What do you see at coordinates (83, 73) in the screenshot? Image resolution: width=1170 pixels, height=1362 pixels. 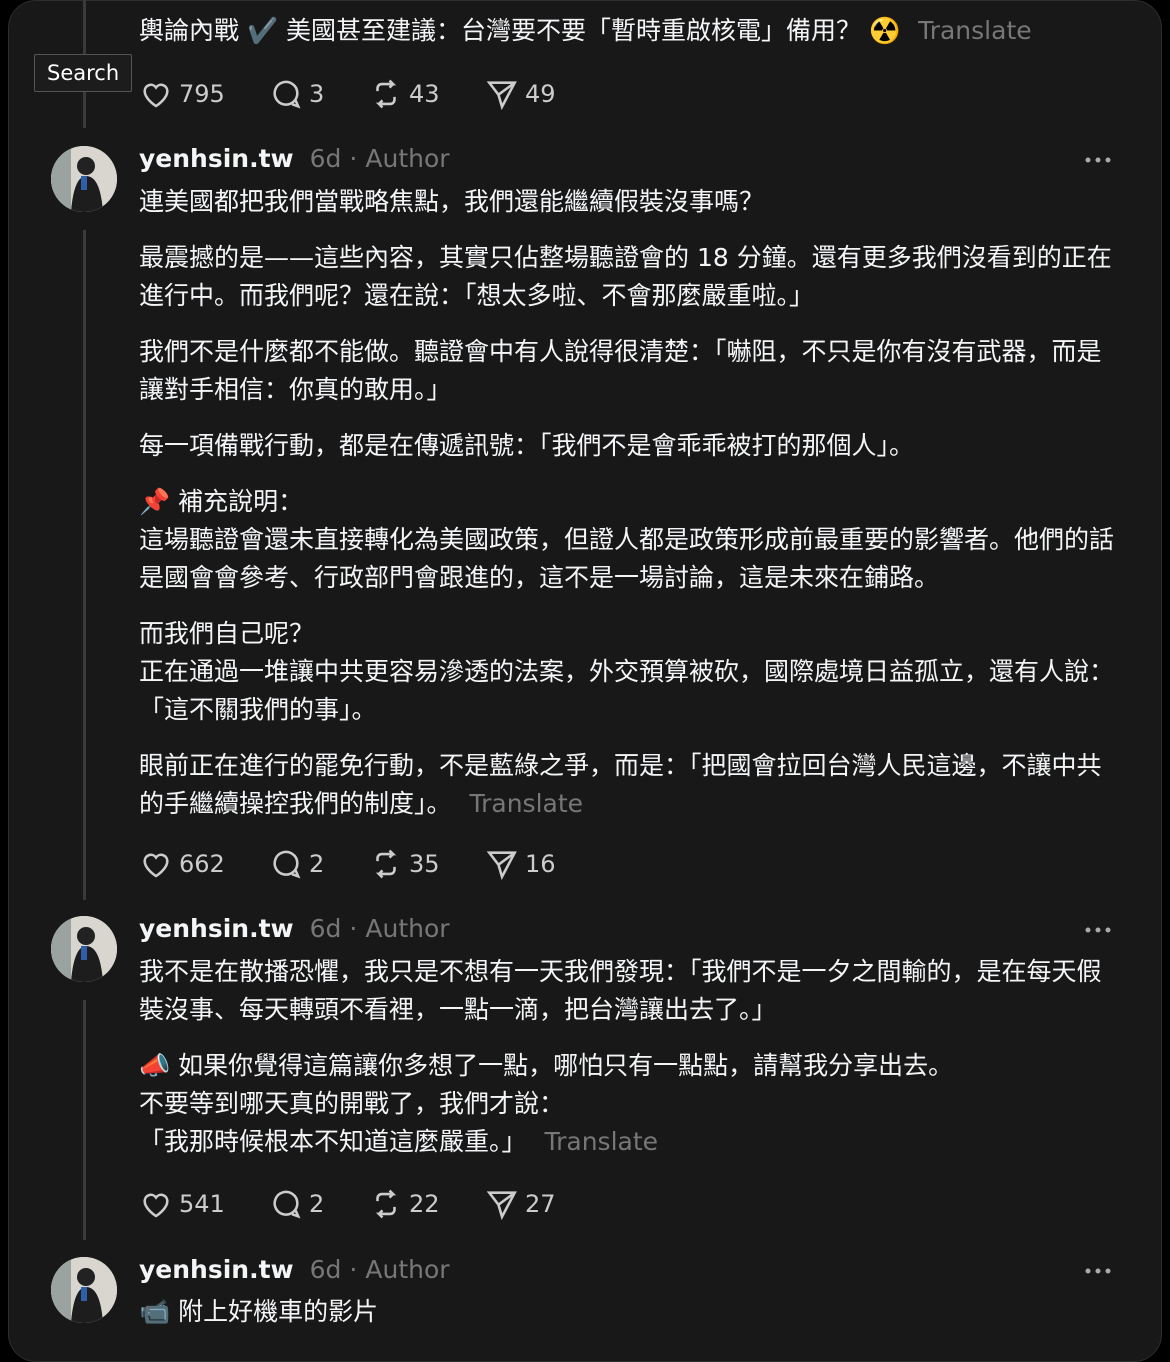 I see `search-tooltip: Search` at bounding box center [83, 73].